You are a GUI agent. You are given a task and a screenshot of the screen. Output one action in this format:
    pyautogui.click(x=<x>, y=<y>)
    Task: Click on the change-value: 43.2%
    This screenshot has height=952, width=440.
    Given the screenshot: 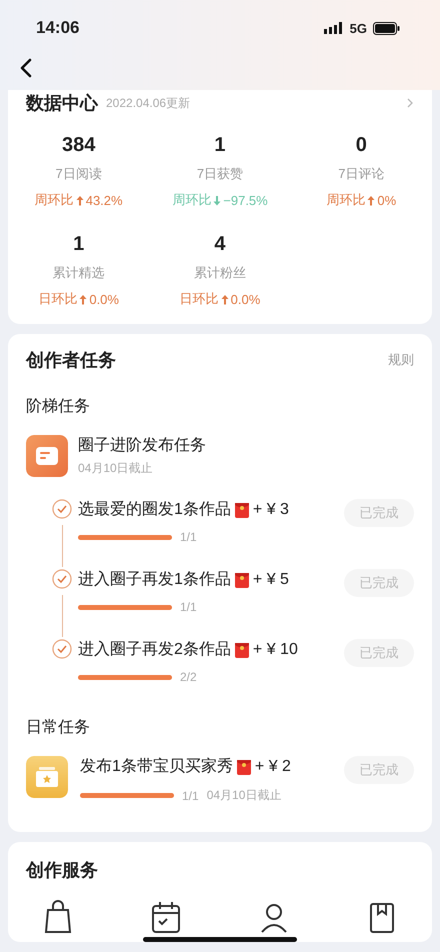 What is the action you would take?
    pyautogui.click(x=104, y=200)
    